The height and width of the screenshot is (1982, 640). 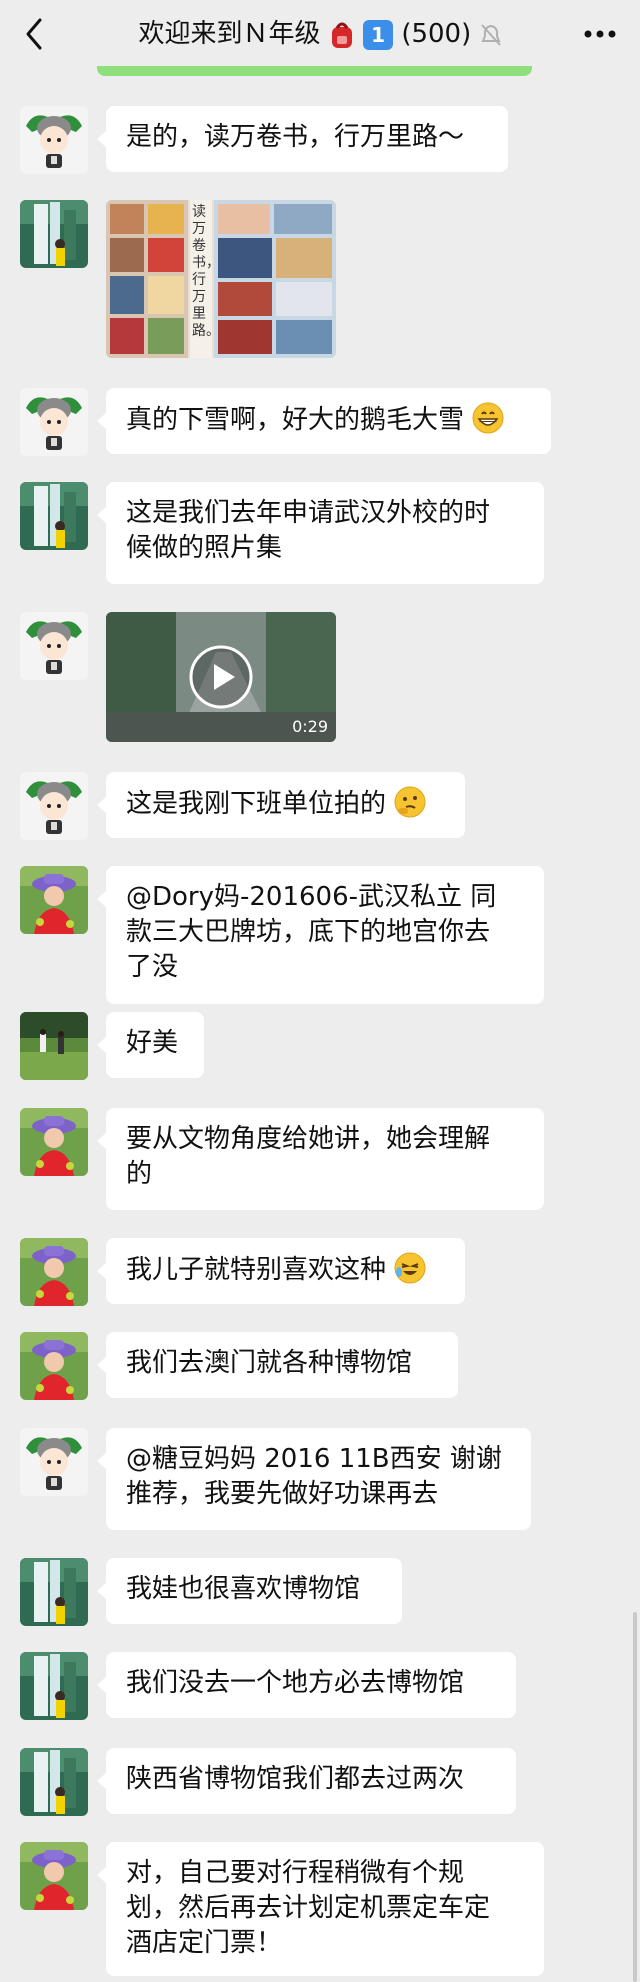 I want to click on message-bubble: 我们没去一个地方必去博物馆, so click(x=306, y=1685).